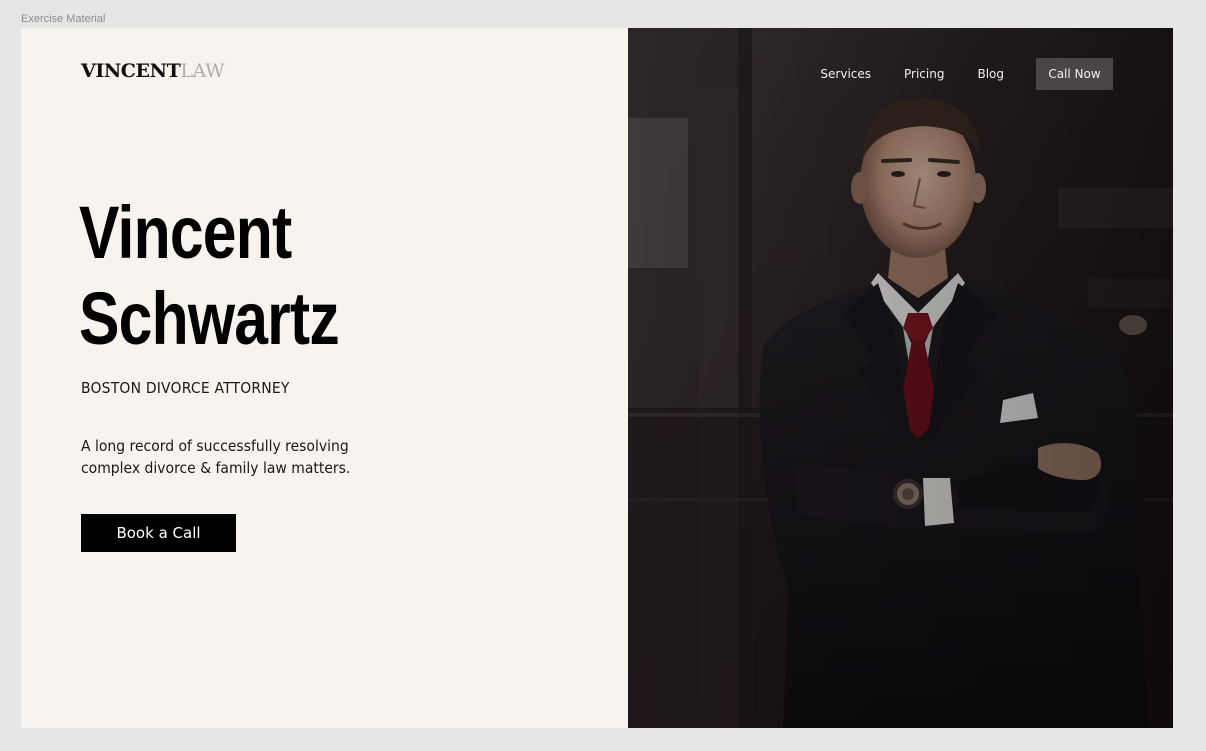 The image size is (1206, 751). What do you see at coordinates (966, 74) in the screenshot?
I see `main-navigation: Services Pricing Blog Call Now` at bounding box center [966, 74].